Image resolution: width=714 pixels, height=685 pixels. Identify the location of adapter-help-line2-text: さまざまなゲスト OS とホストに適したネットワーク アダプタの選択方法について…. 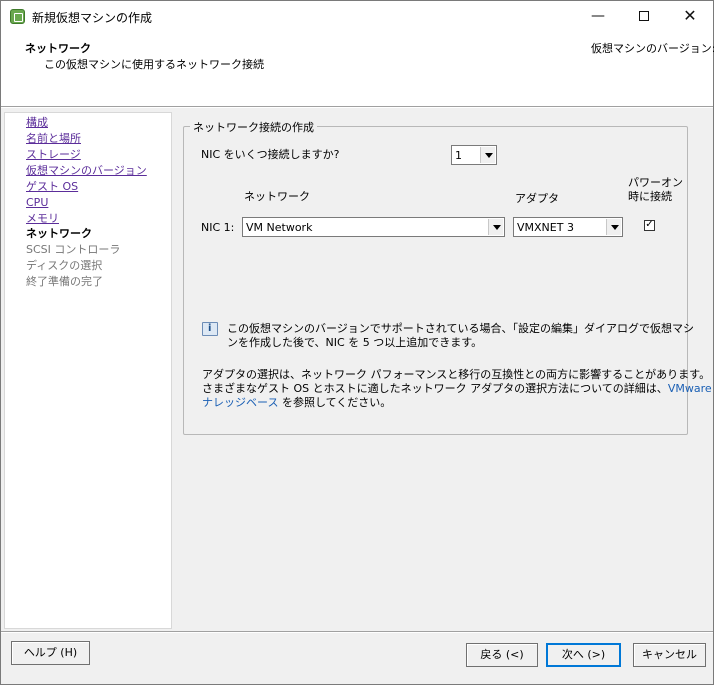
(435, 388).